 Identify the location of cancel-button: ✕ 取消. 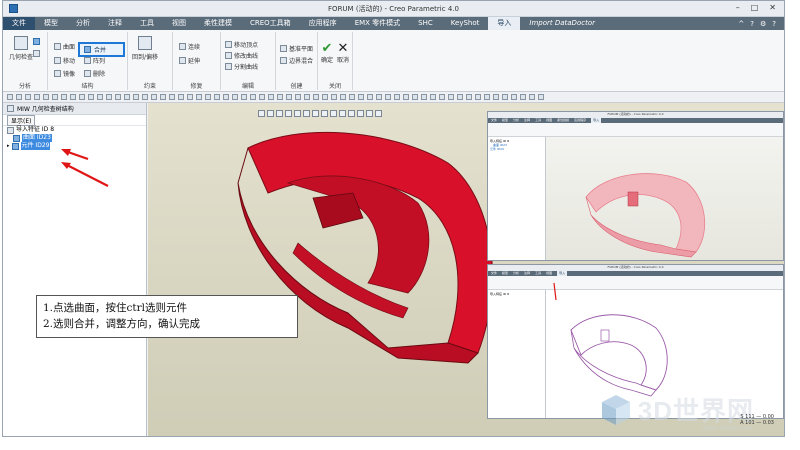
(343, 53).